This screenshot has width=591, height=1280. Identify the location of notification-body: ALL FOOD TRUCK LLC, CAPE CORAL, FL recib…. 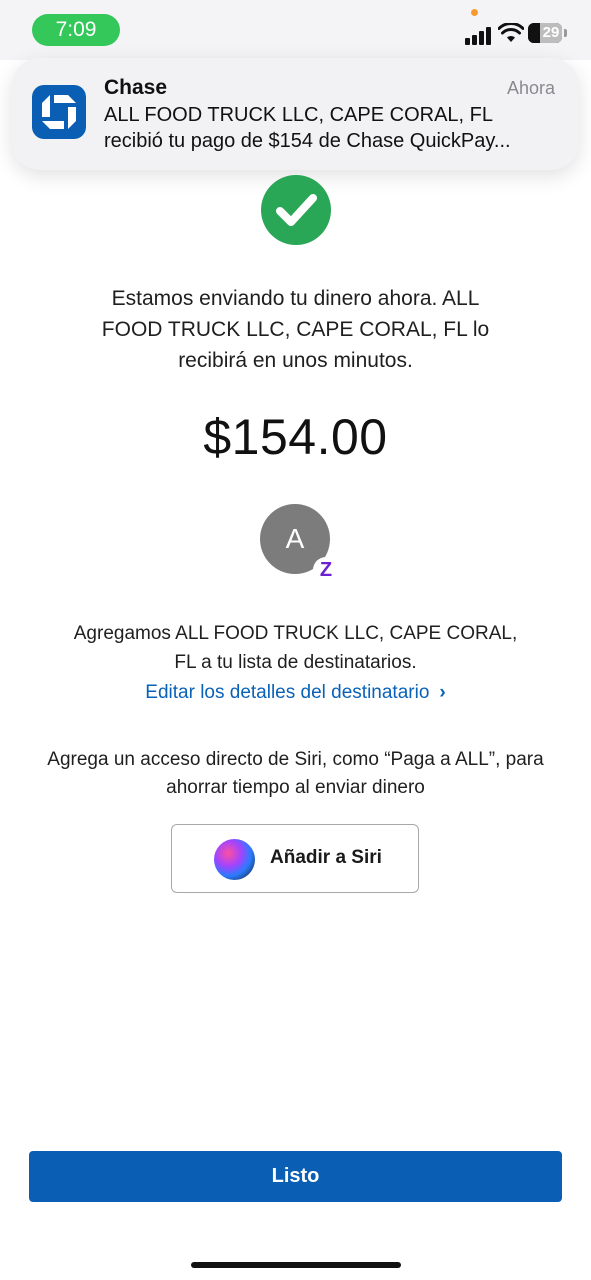
(331, 128).